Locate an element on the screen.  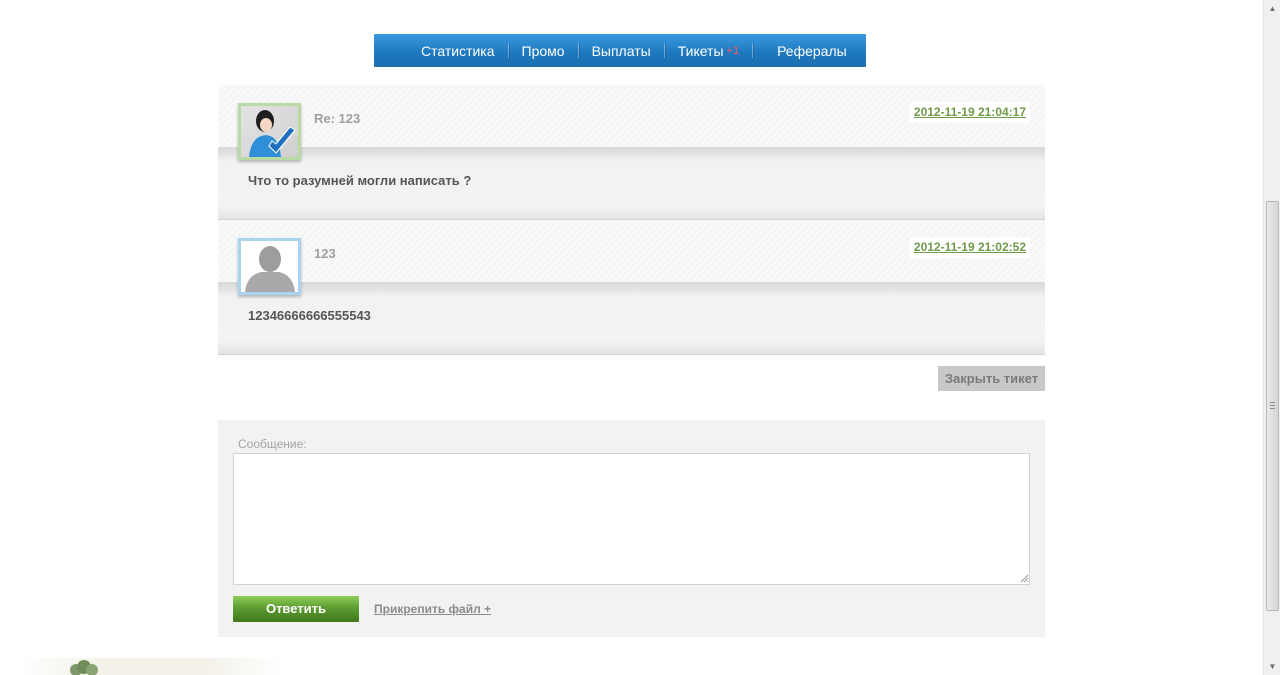
scrollbar-thumb is located at coordinates (1272, 406).